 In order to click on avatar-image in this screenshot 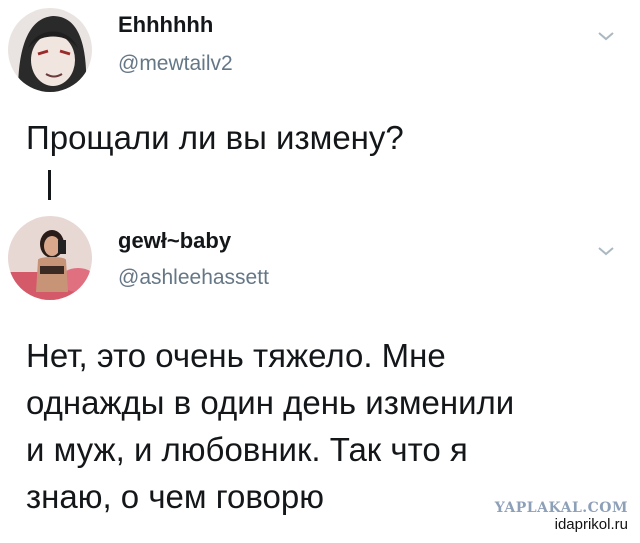, I will do `click(50, 258)`.